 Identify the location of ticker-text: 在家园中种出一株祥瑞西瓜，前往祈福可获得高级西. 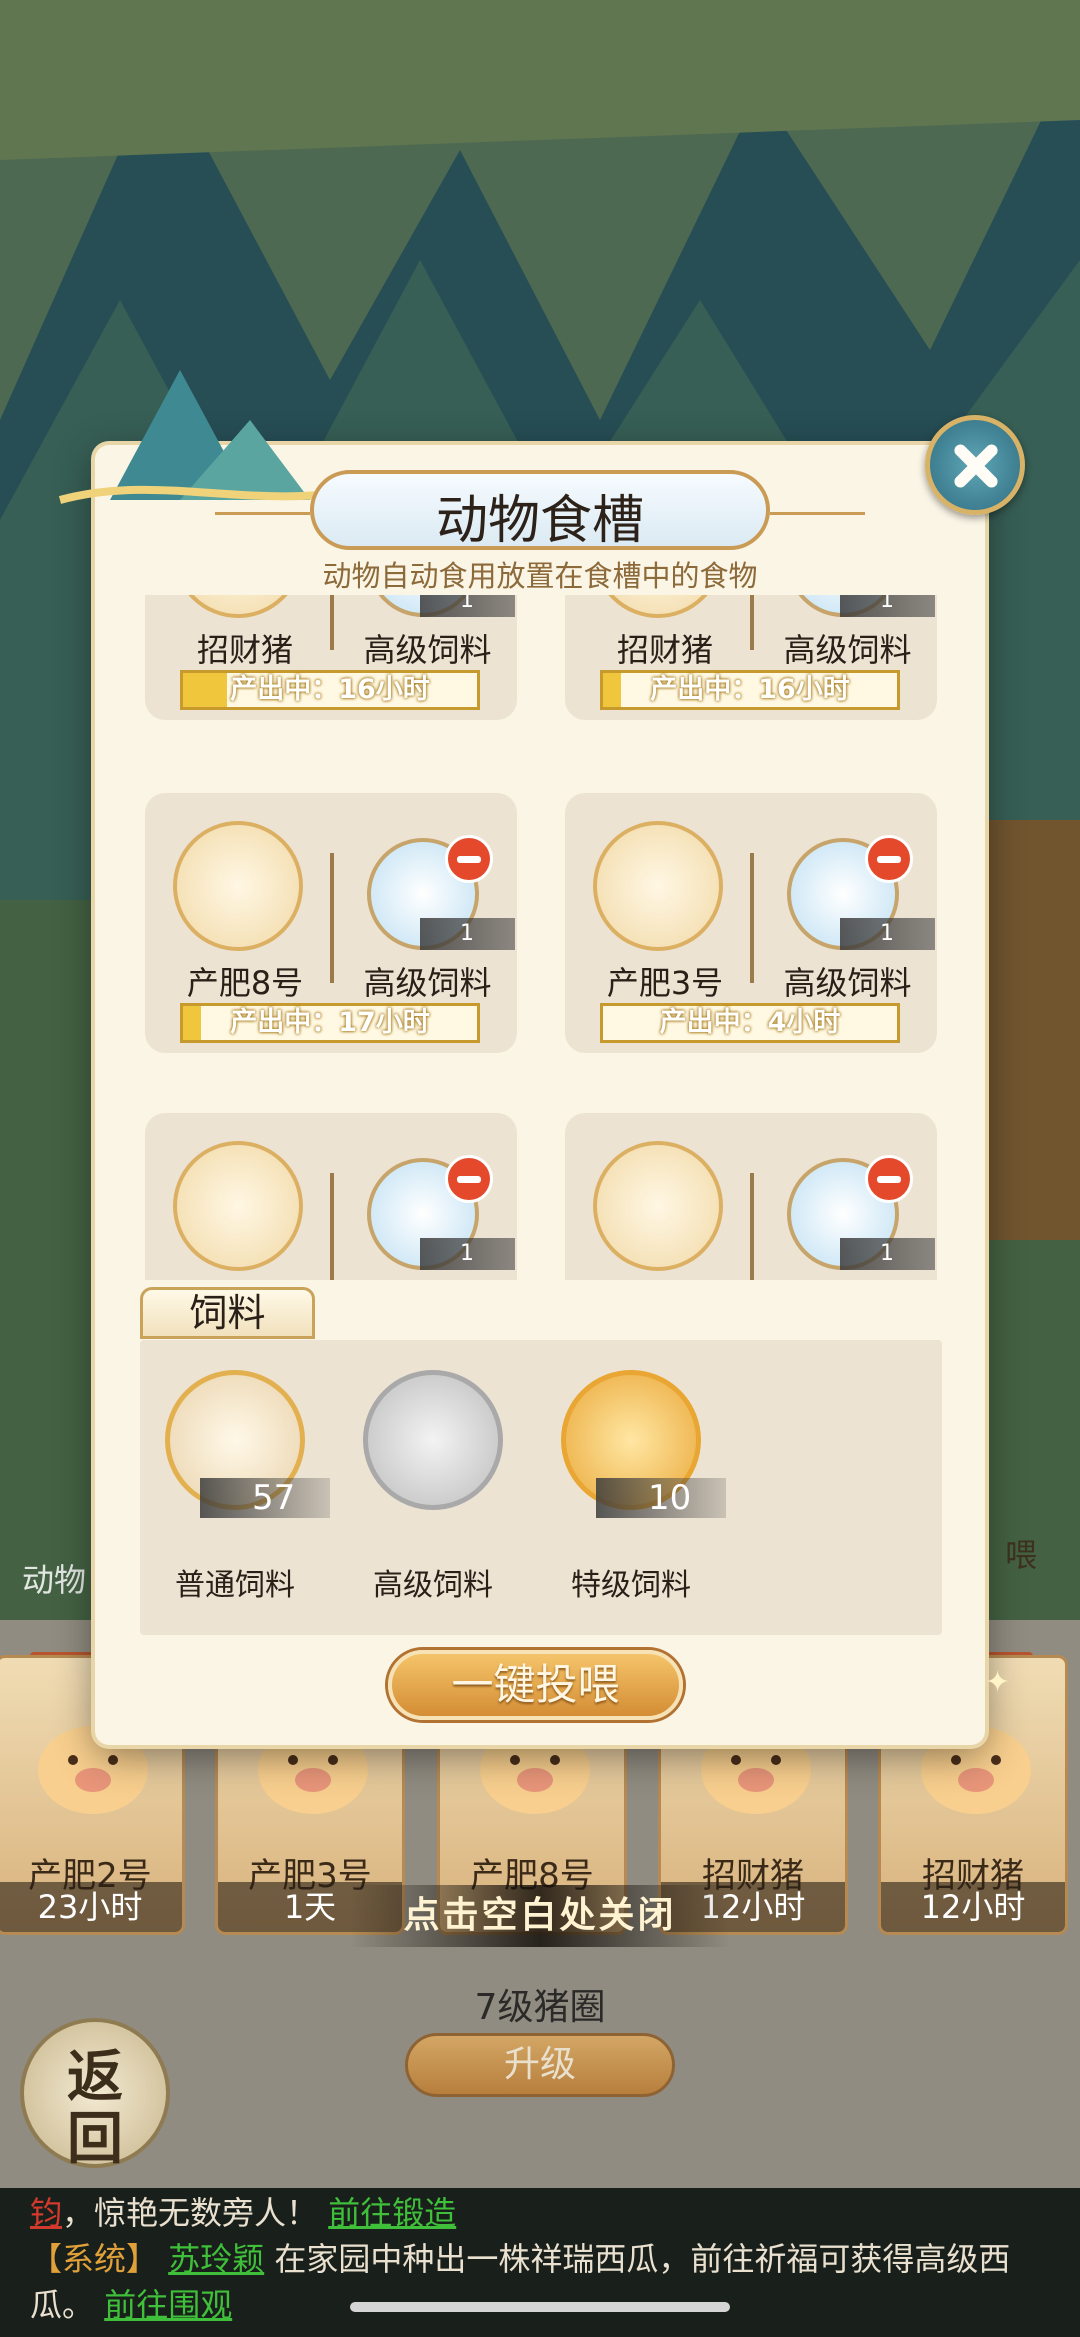
(642, 2259).